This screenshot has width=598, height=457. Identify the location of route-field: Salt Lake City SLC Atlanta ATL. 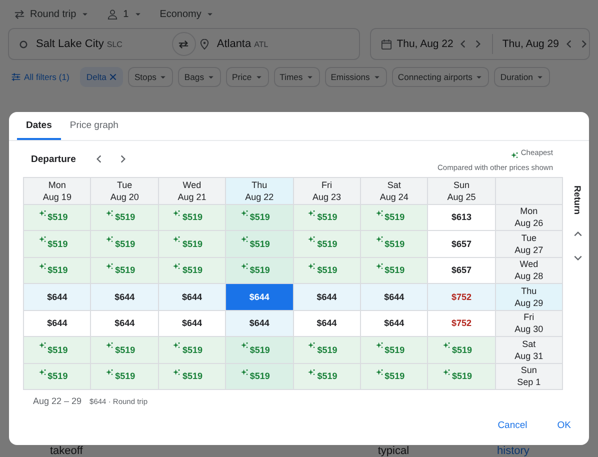
(184, 44).